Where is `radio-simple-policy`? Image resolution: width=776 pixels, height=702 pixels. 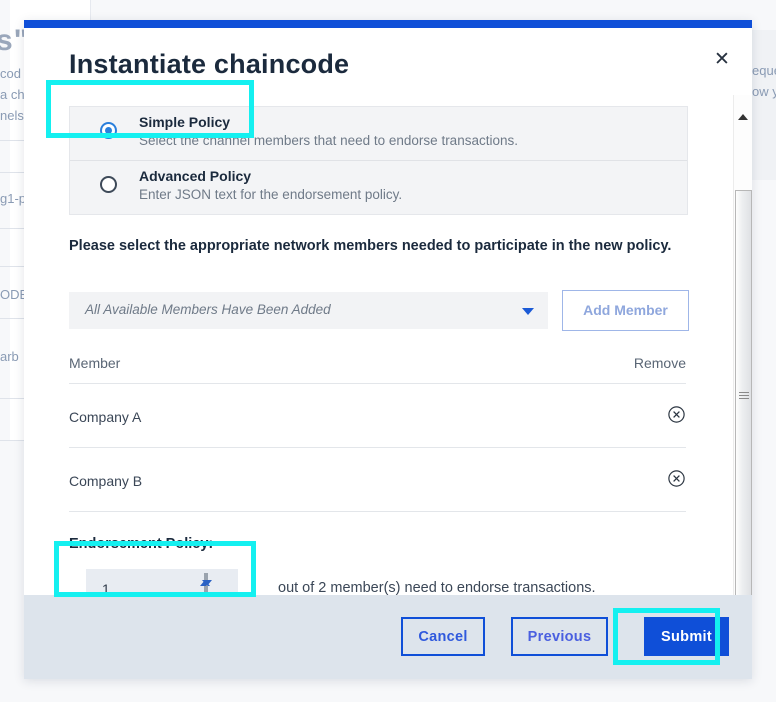
radio-simple-policy is located at coordinates (108, 130).